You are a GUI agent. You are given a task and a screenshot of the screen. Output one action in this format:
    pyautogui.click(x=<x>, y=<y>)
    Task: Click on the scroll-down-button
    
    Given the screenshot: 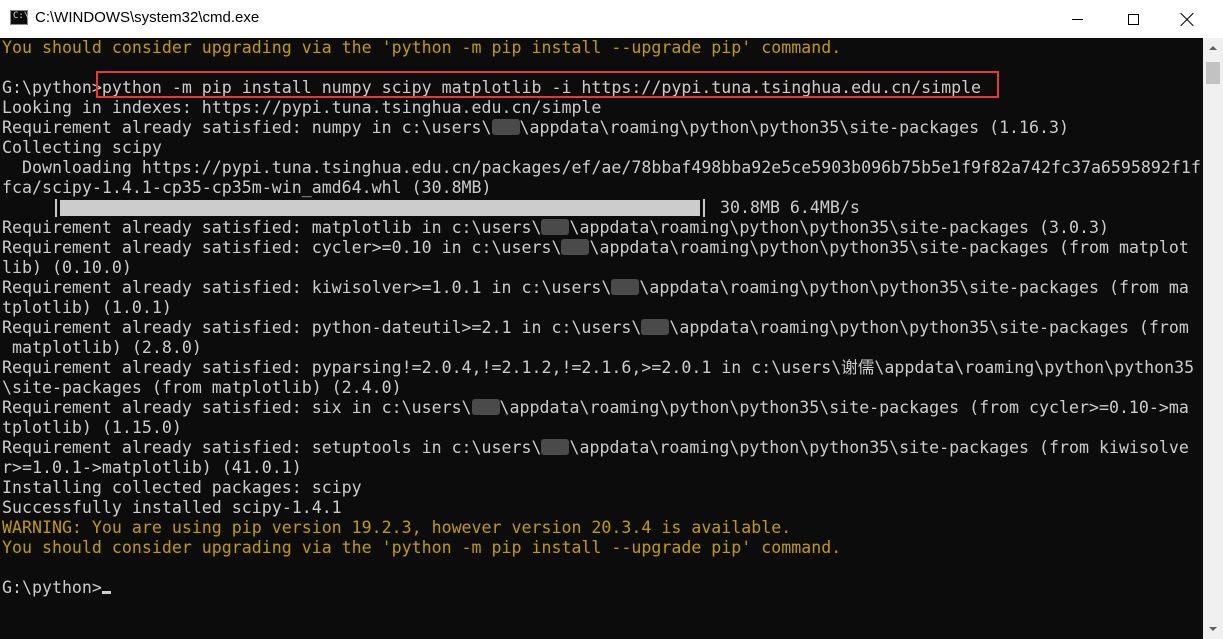 What is the action you would take?
    pyautogui.click(x=1213, y=629)
    